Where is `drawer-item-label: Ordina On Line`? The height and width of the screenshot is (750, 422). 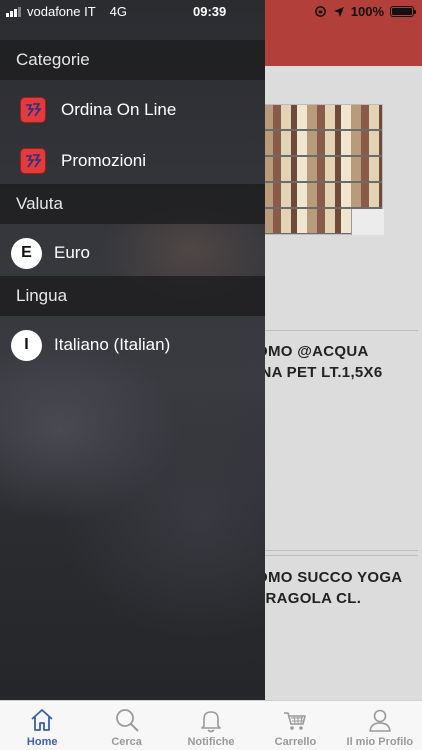 drawer-item-label: Ordina On Line is located at coordinates (119, 109).